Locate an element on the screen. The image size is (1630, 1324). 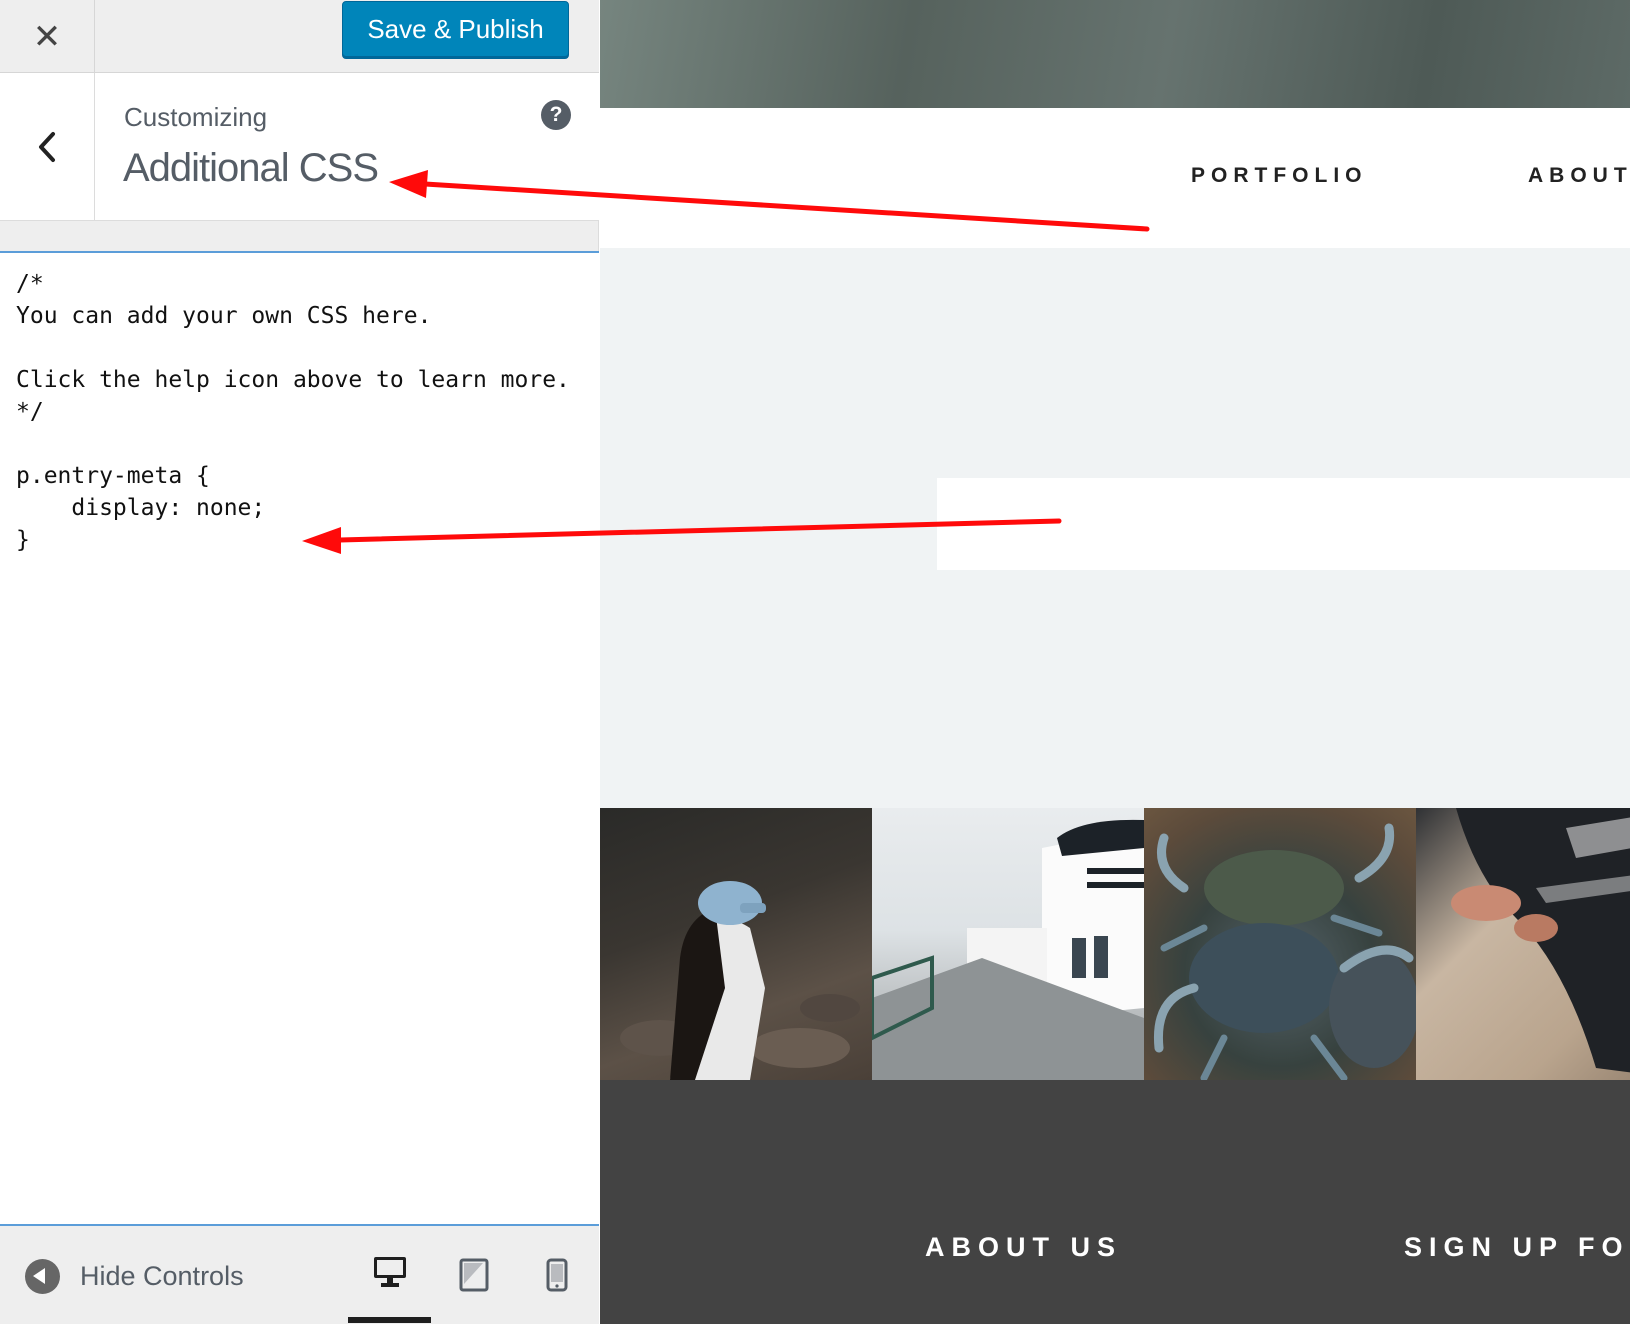
nav-link-portfolio: PORTFOLIO is located at coordinates (1279, 176).